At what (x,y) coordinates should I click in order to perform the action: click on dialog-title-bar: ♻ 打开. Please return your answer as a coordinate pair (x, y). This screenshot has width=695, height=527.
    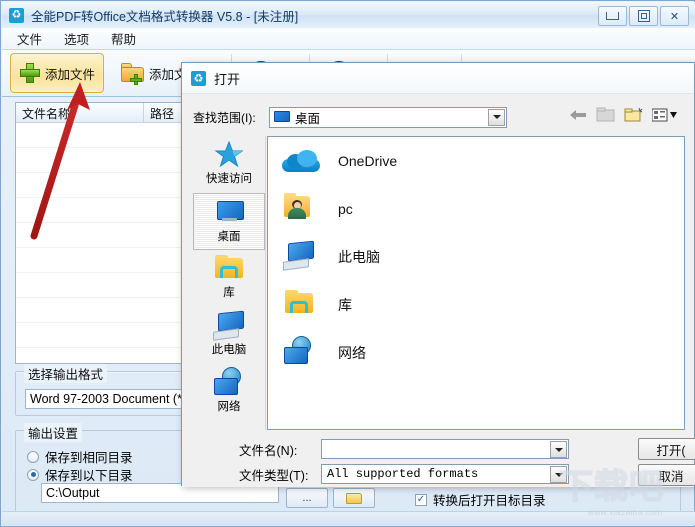
    Looking at the image, I should click on (438, 78).